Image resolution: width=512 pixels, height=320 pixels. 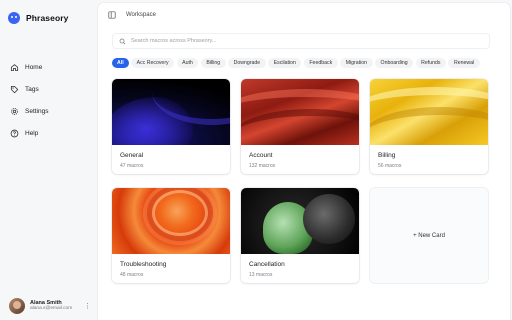 I want to click on home-icon, so click(x=14, y=67).